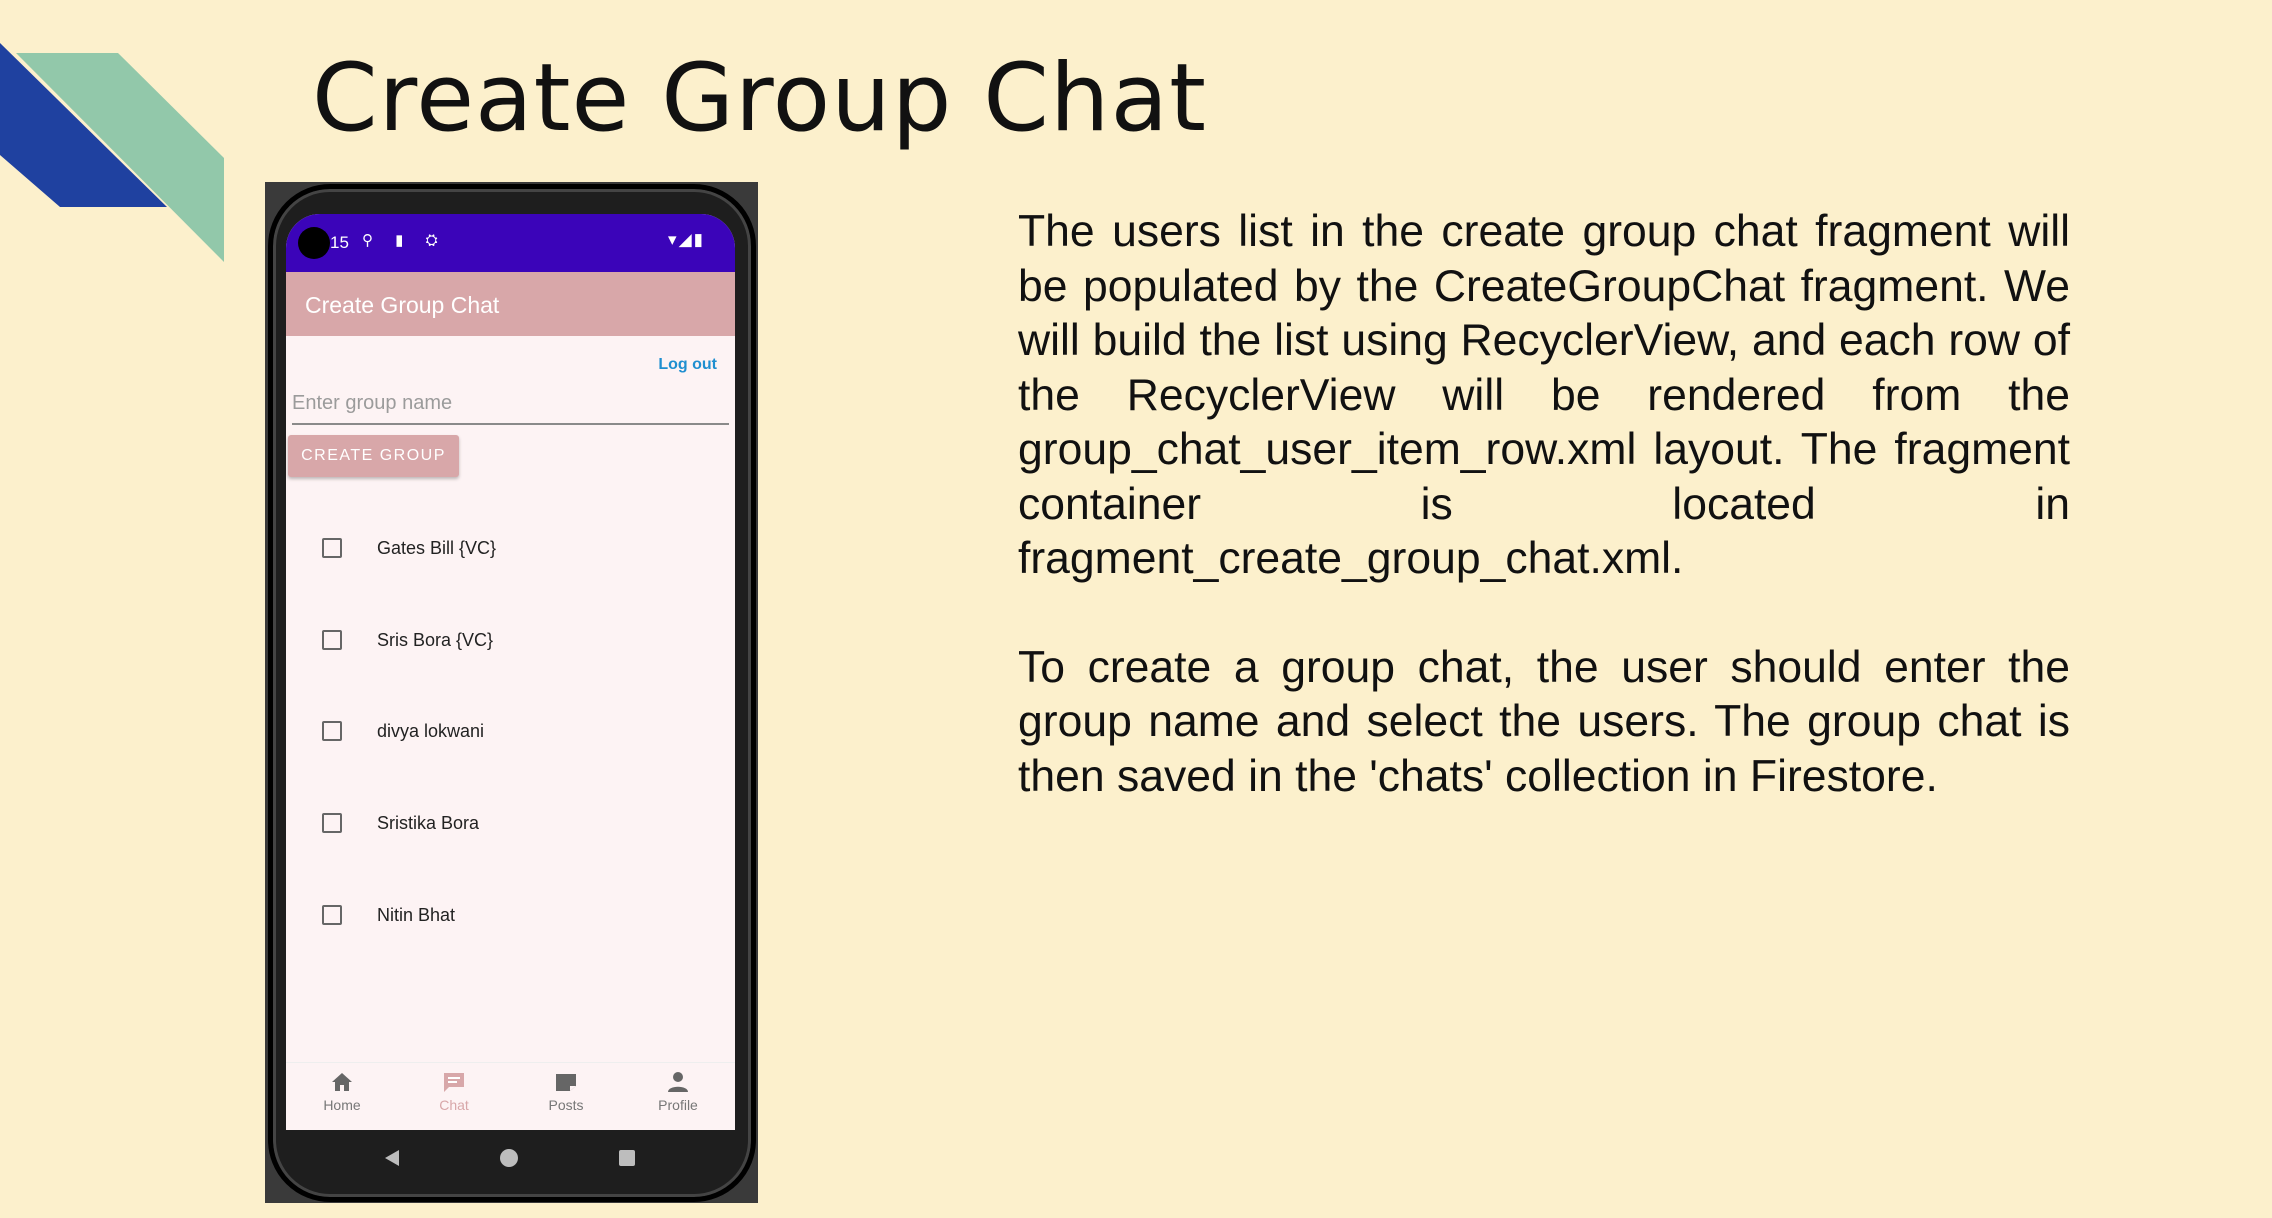 This screenshot has width=2272, height=1218. Describe the element at coordinates (454, 1105) in the screenshot. I see `nav-label: Chat` at that location.